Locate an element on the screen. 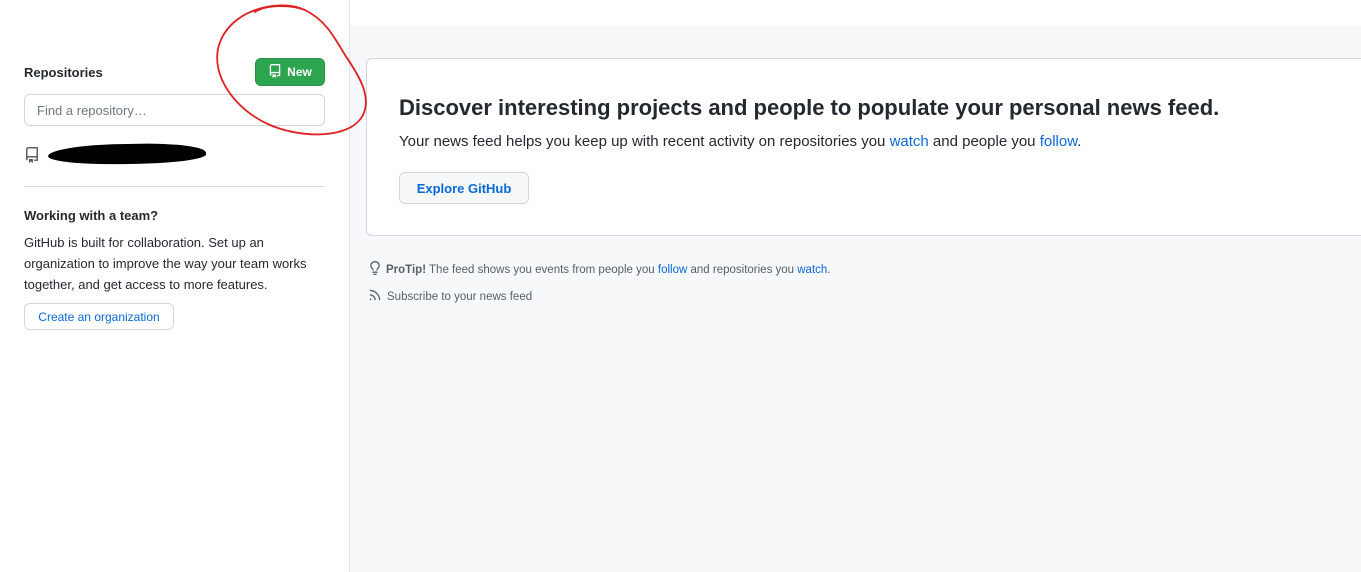 The height and width of the screenshot is (572, 1361). subscribe-label: Subscribe to your news feed is located at coordinates (460, 296).